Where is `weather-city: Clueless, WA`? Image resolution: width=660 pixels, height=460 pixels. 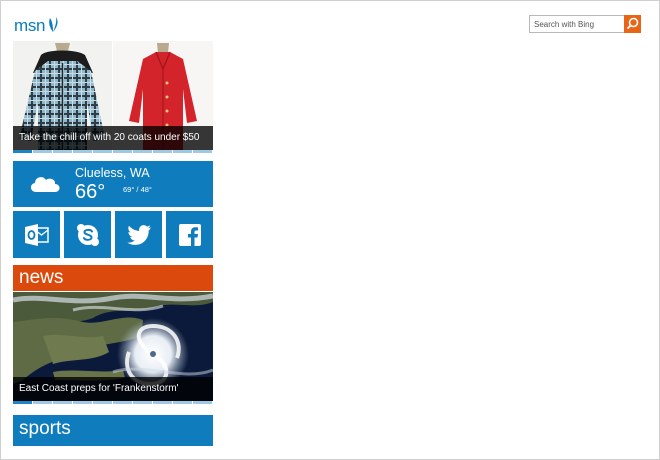
weather-city: Clueless, WA is located at coordinates (112, 173).